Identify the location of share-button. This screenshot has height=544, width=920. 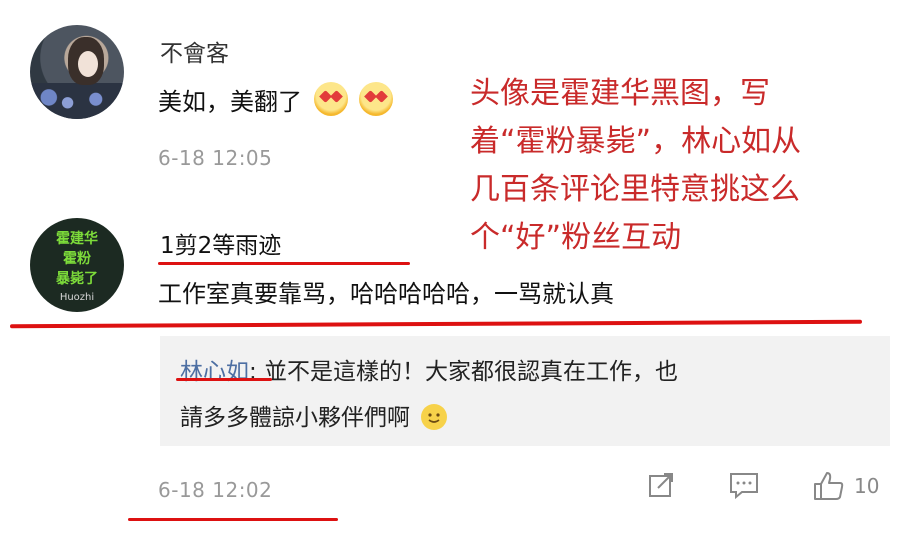
(661, 485).